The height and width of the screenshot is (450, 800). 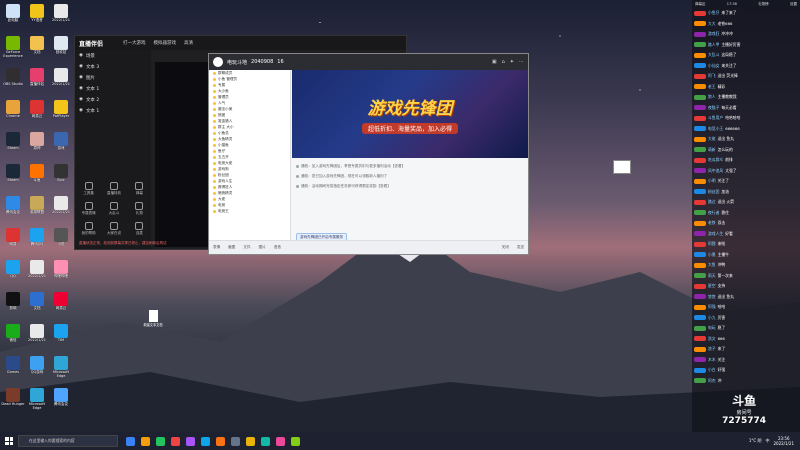 What do you see at coordinates (763, 4) in the screenshot?
I see `gift-tab: 礼物榜` at bounding box center [763, 4].